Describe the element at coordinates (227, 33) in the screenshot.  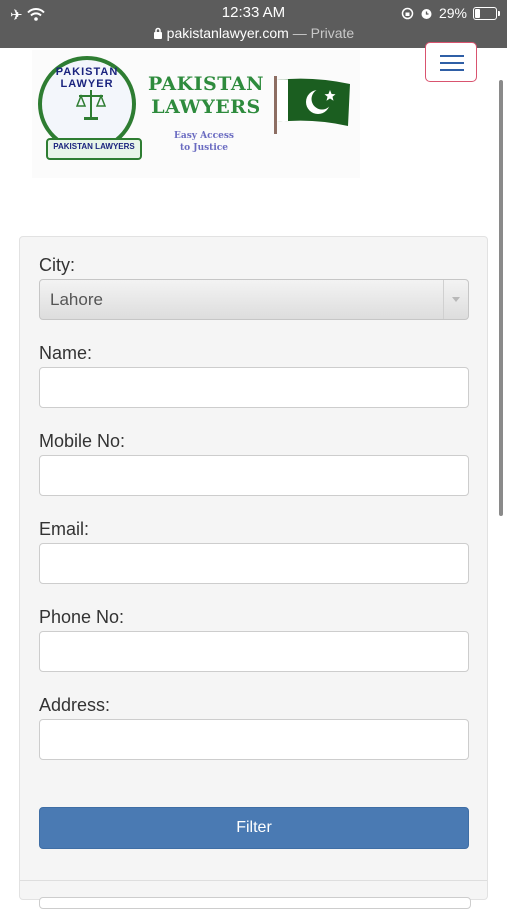
I see `url-text: pakistanlawyer.com` at that location.